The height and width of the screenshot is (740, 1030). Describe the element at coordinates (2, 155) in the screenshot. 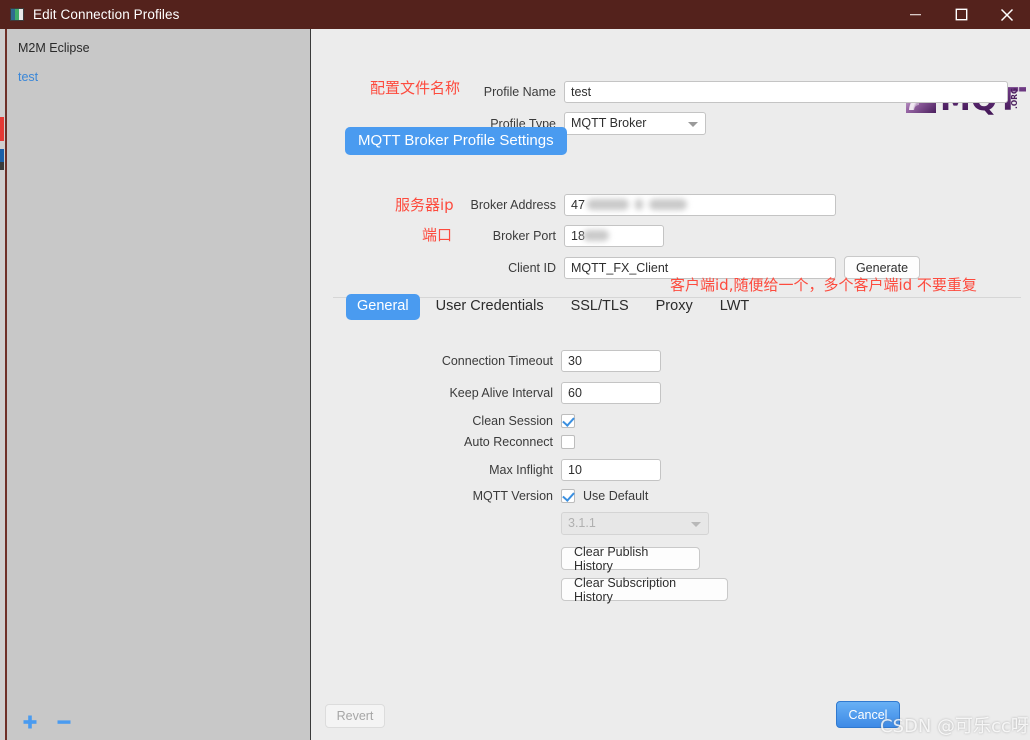

I see `background-blue-marker` at that location.